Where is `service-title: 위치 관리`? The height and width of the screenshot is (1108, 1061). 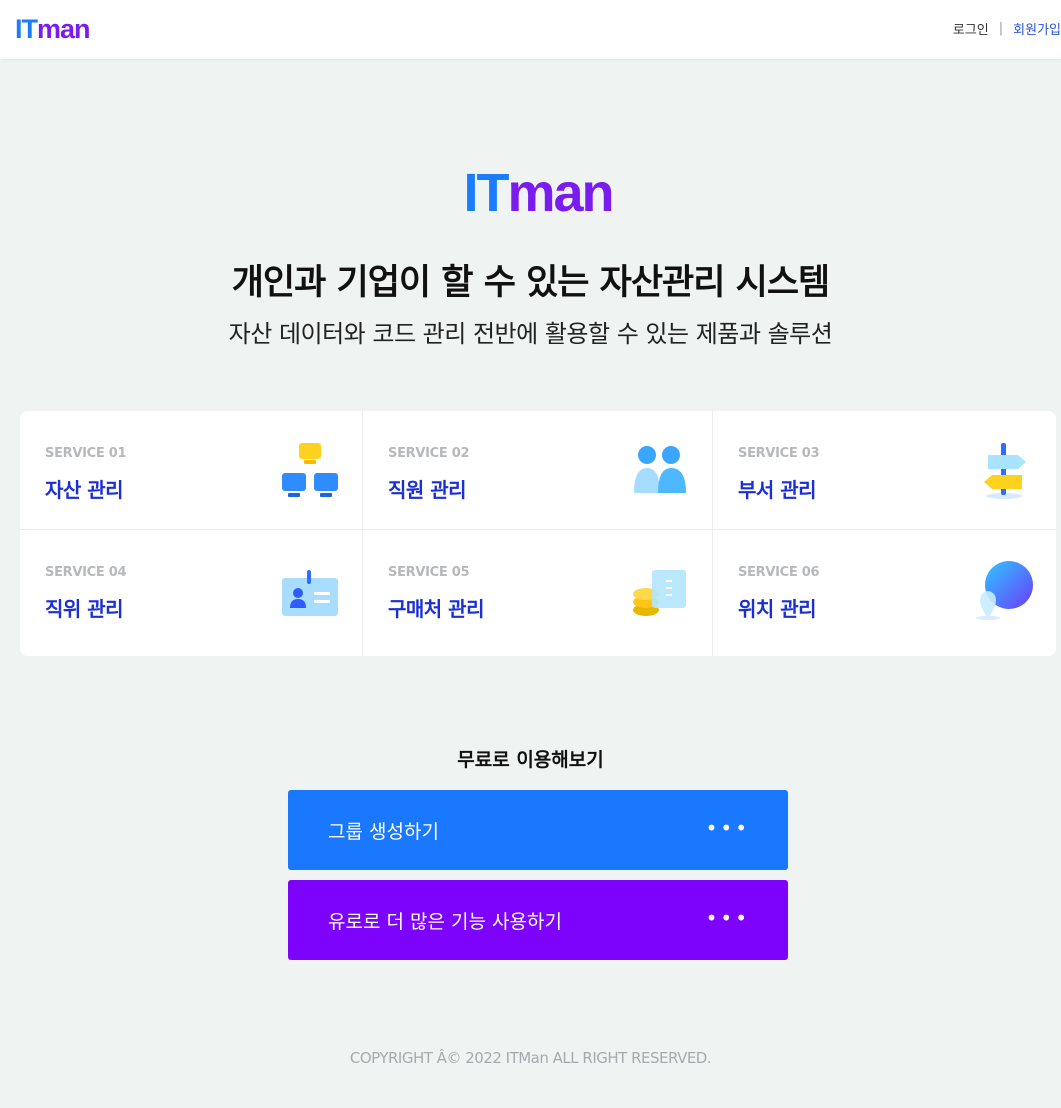
service-title: 위치 관리 is located at coordinates (777, 609).